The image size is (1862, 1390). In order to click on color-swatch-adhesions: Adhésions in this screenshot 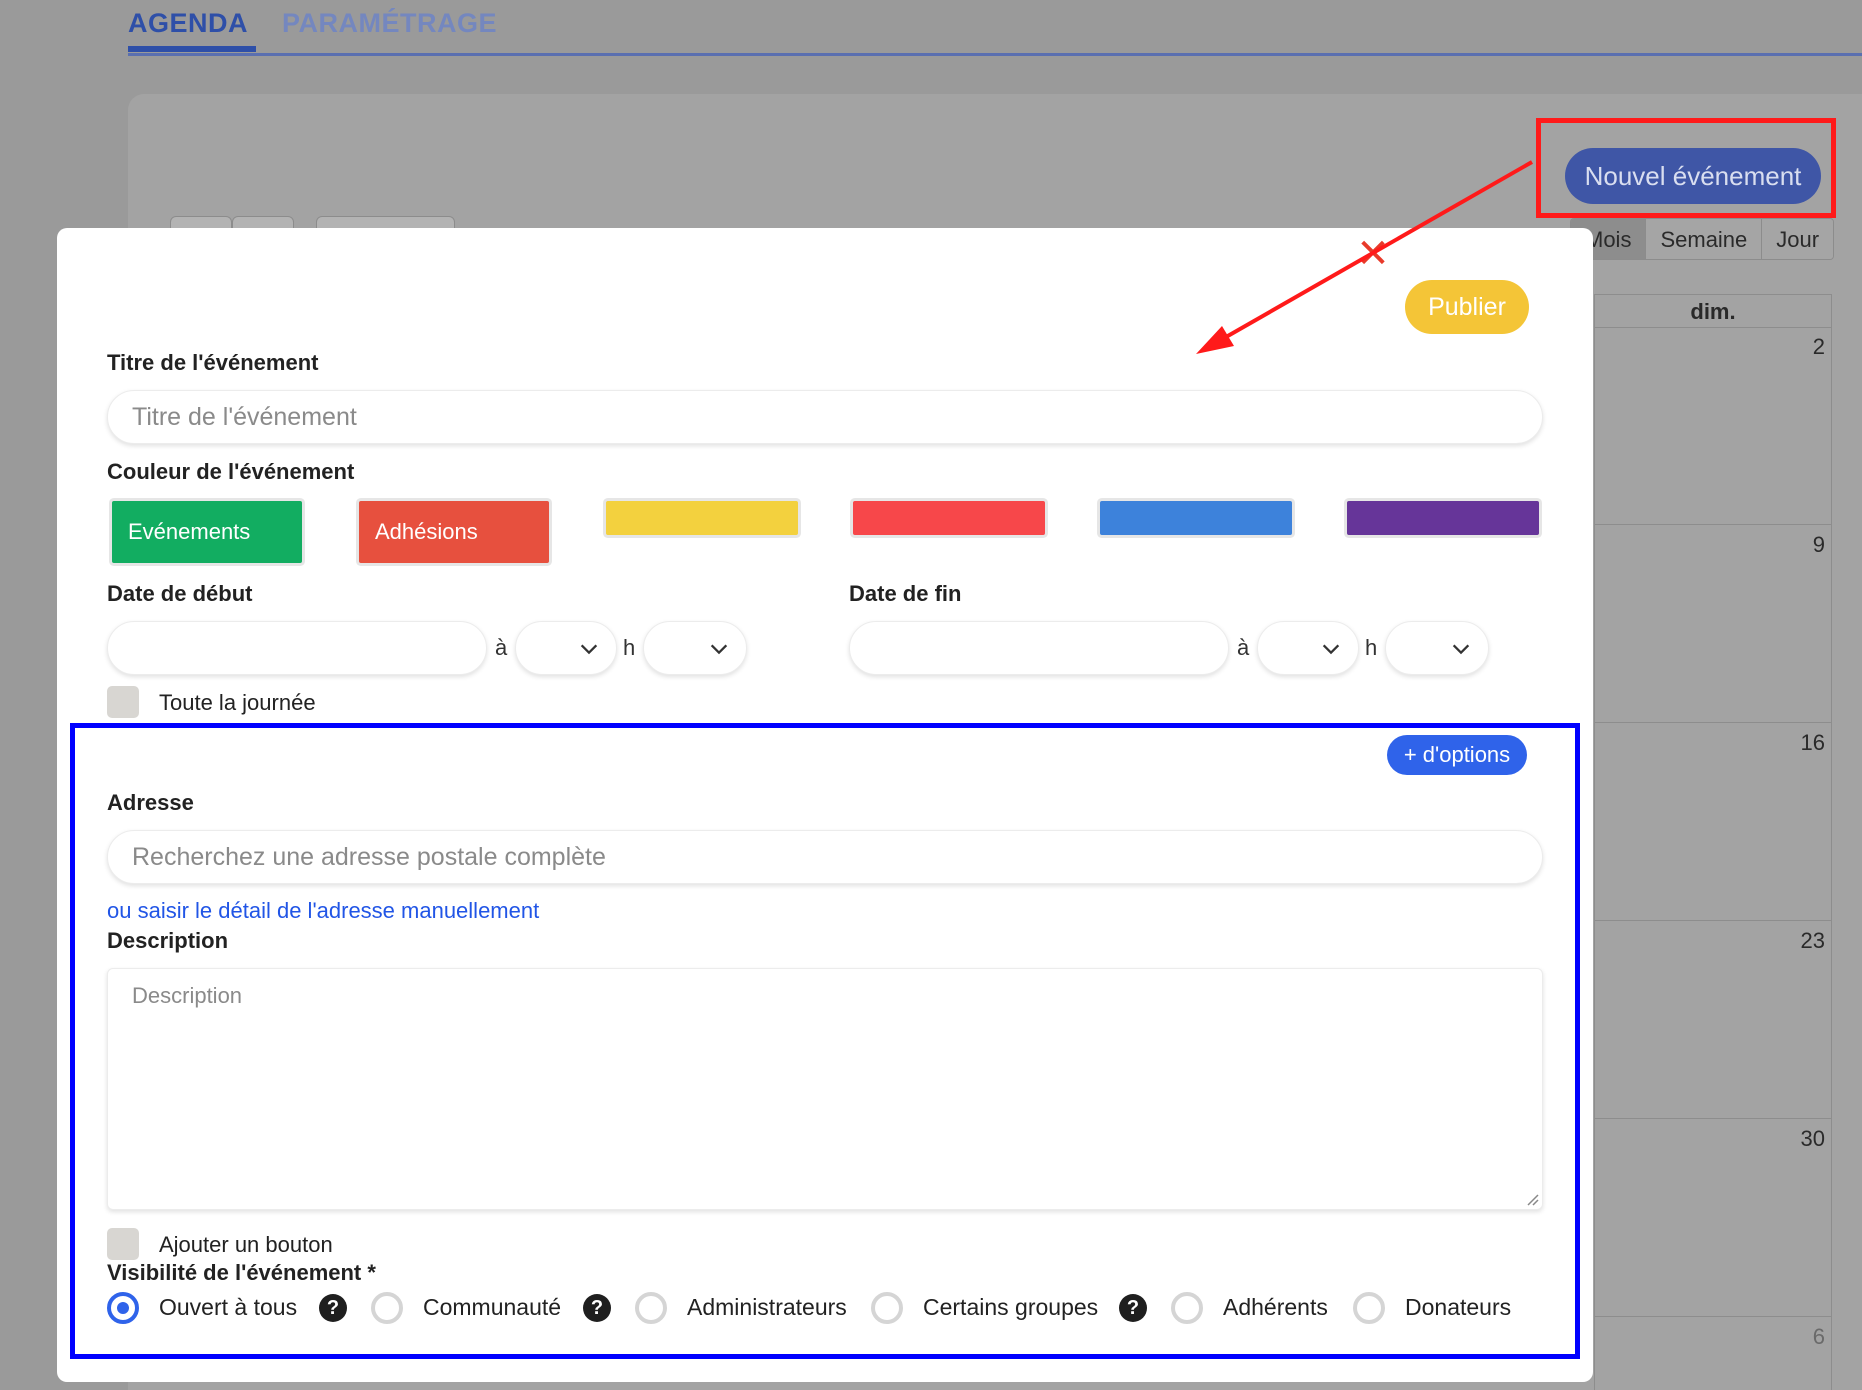, I will do `click(454, 532)`.